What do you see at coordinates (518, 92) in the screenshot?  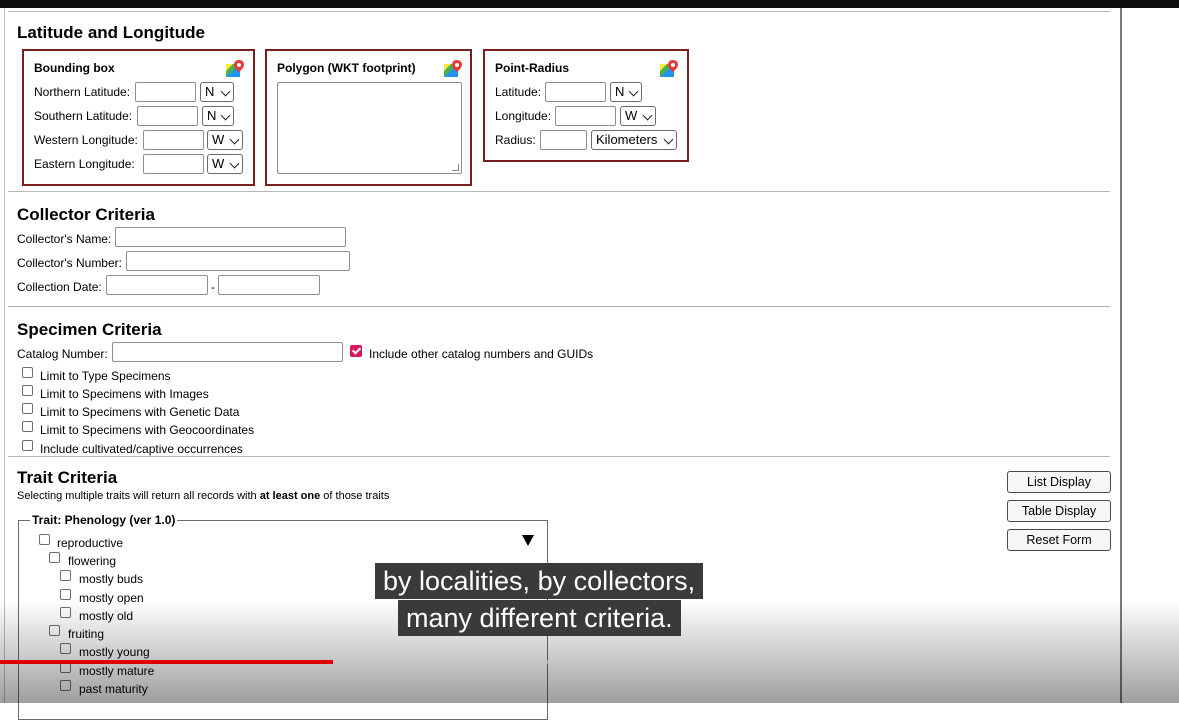 I see `pr-latitude-label: Latitude:` at bounding box center [518, 92].